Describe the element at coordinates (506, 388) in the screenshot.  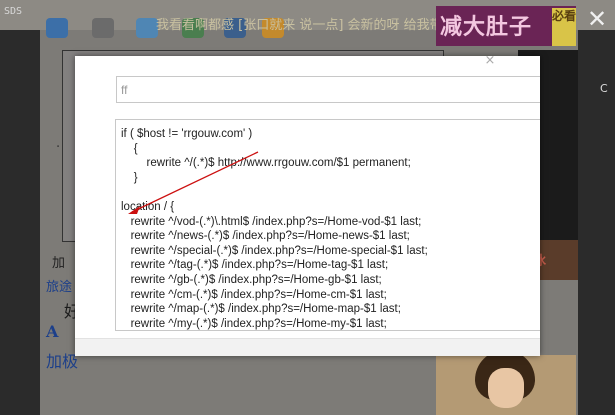
I see `character-face` at that location.